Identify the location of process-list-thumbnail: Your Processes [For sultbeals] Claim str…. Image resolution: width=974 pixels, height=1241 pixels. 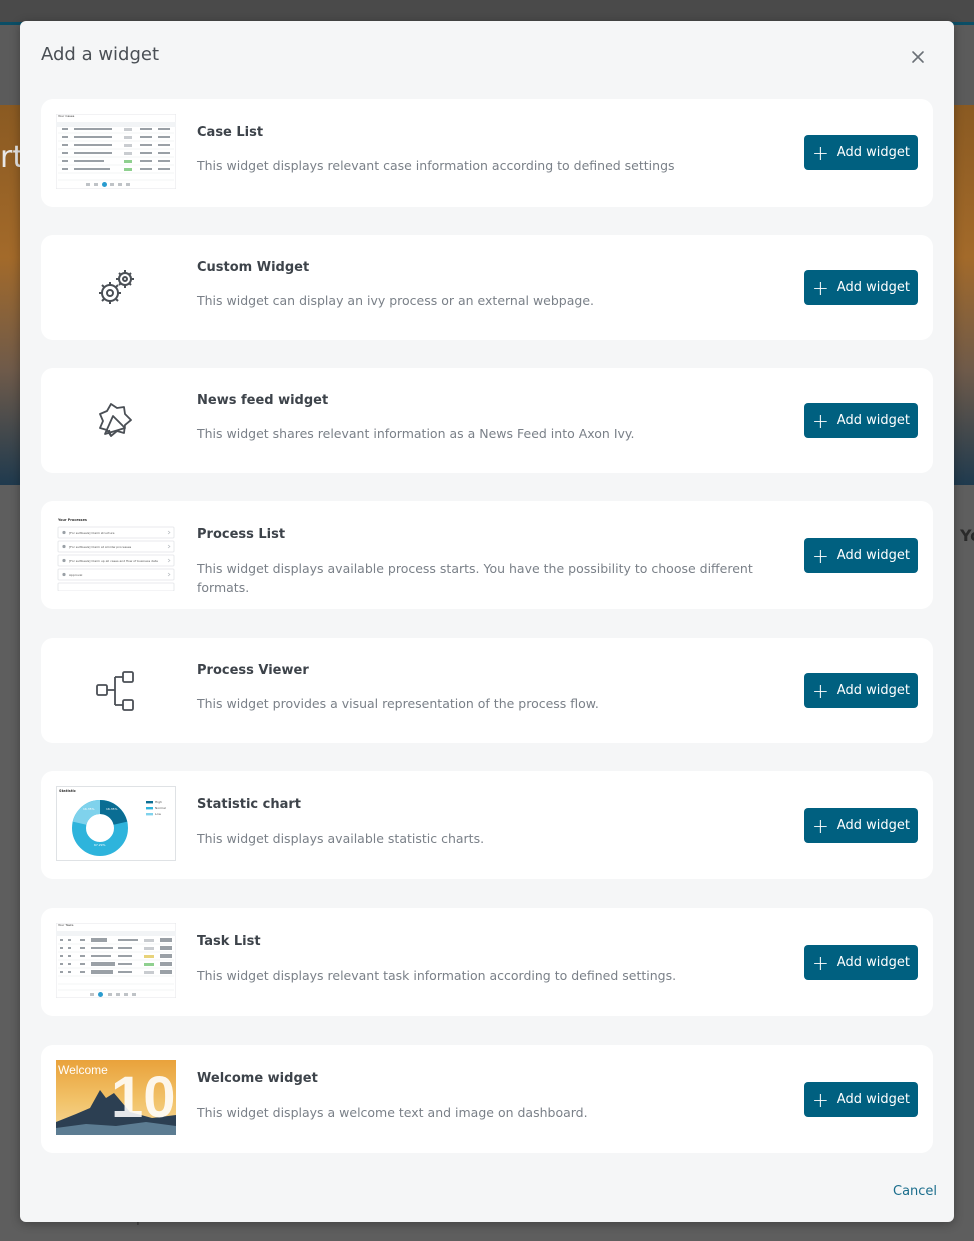
(116, 553).